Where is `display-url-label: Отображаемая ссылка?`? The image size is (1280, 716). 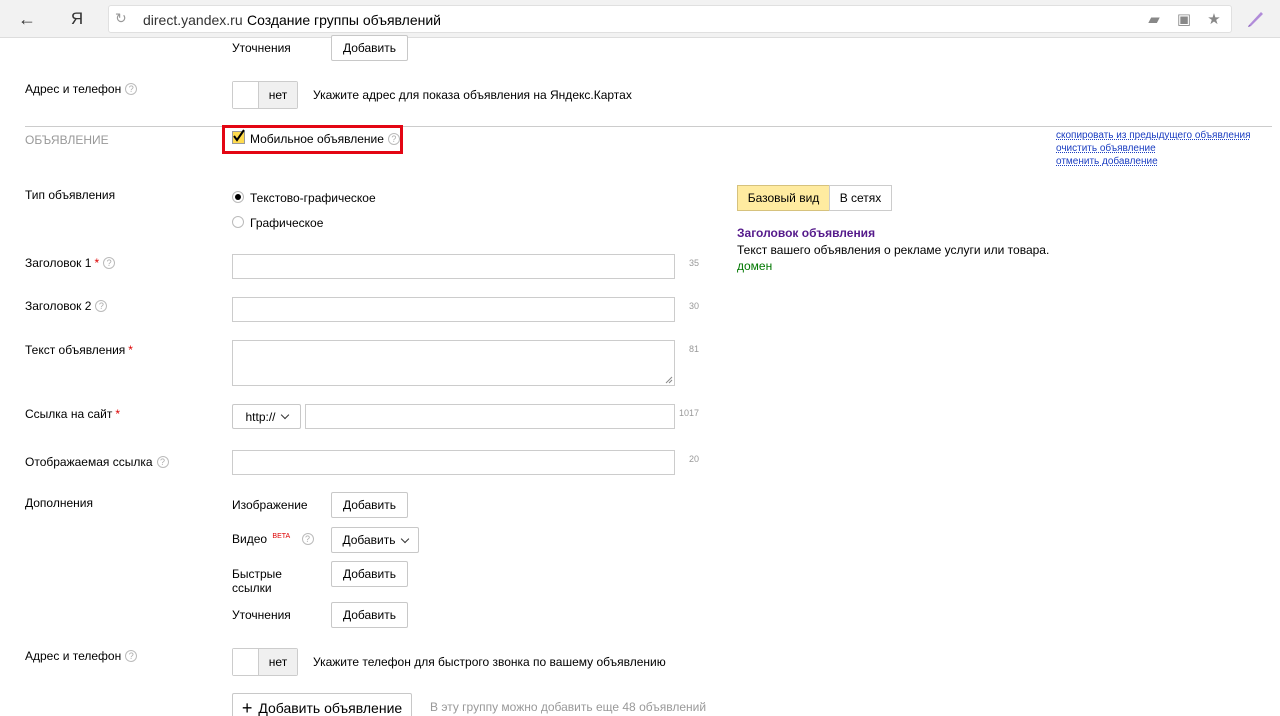
display-url-label: Отображаемая ссылка? is located at coordinates (97, 462).